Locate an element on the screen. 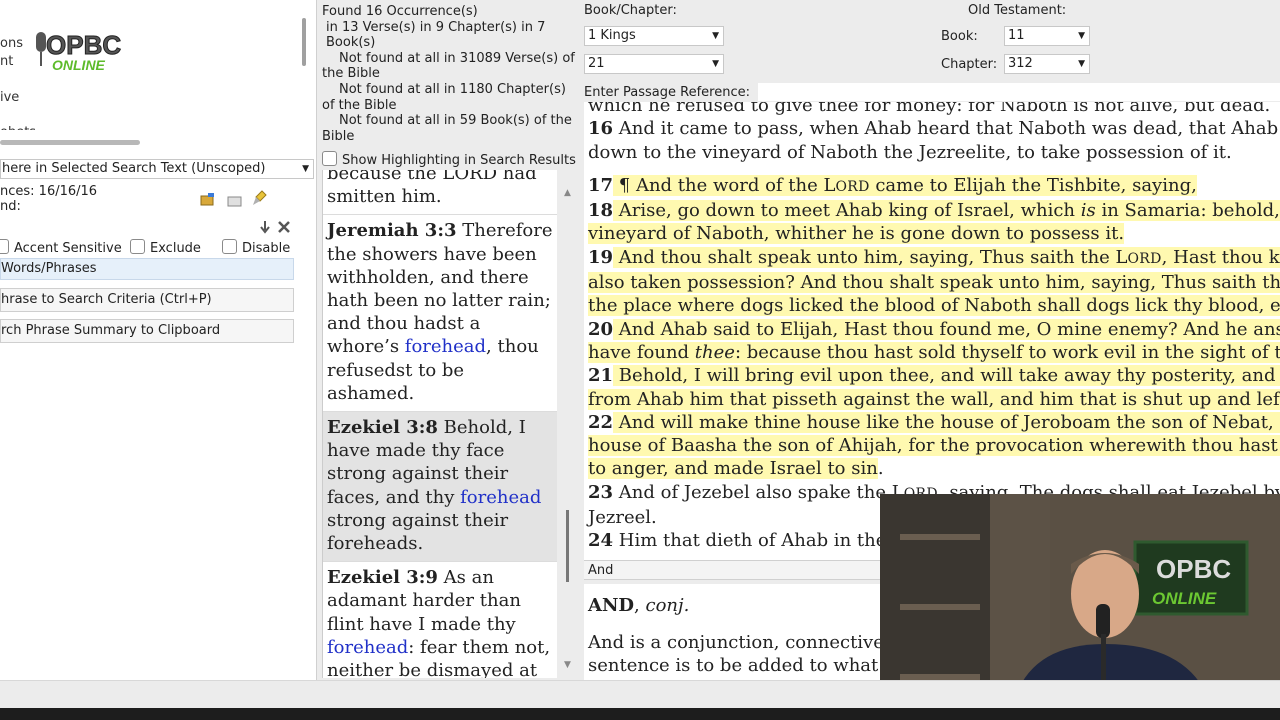  verse-number: 16 is located at coordinates (601, 129).